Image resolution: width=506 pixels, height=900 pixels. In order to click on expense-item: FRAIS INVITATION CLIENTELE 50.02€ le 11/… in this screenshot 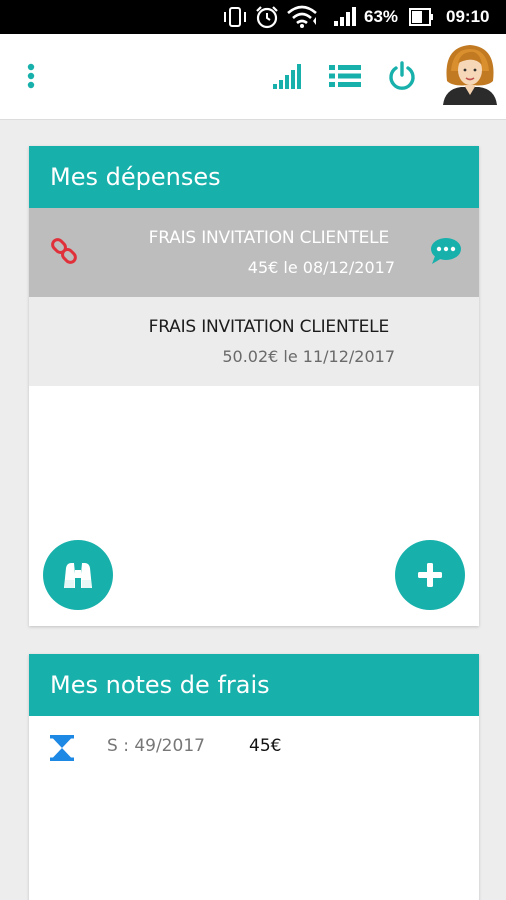, I will do `click(254, 341)`.